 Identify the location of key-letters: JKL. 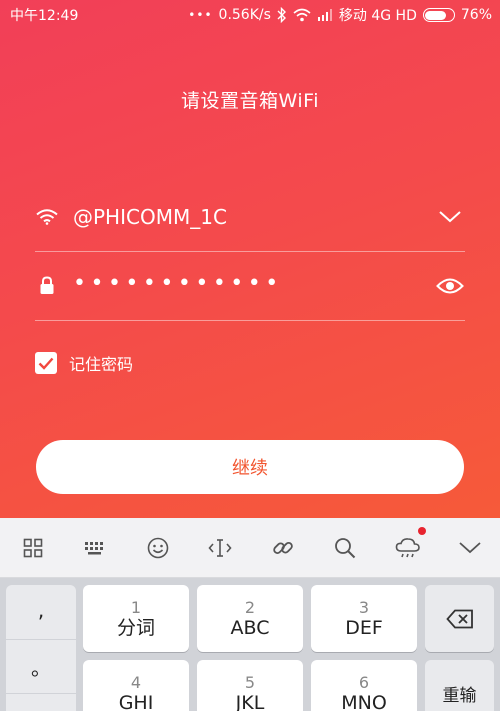
(250, 701).